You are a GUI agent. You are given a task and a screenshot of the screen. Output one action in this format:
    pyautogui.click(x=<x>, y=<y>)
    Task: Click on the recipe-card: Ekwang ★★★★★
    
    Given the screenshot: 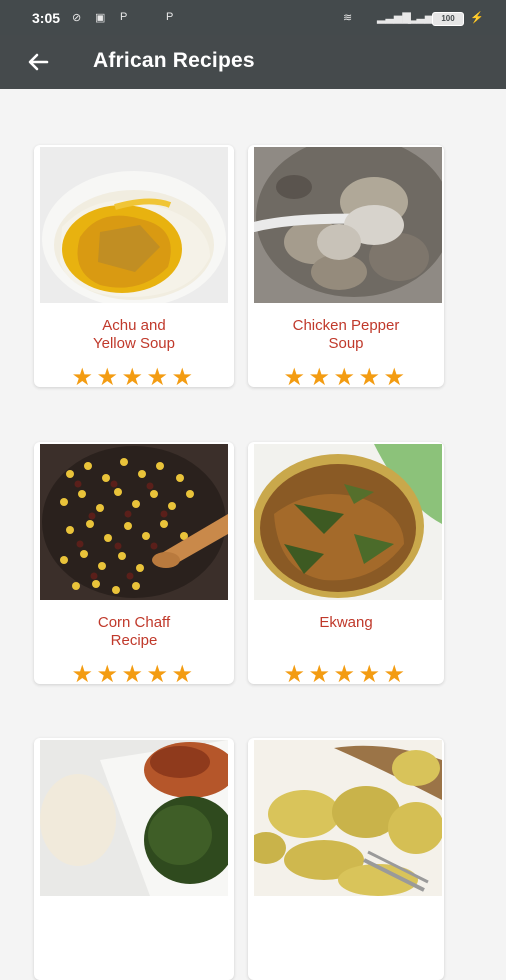 What is the action you would take?
    pyautogui.click(x=346, y=563)
    